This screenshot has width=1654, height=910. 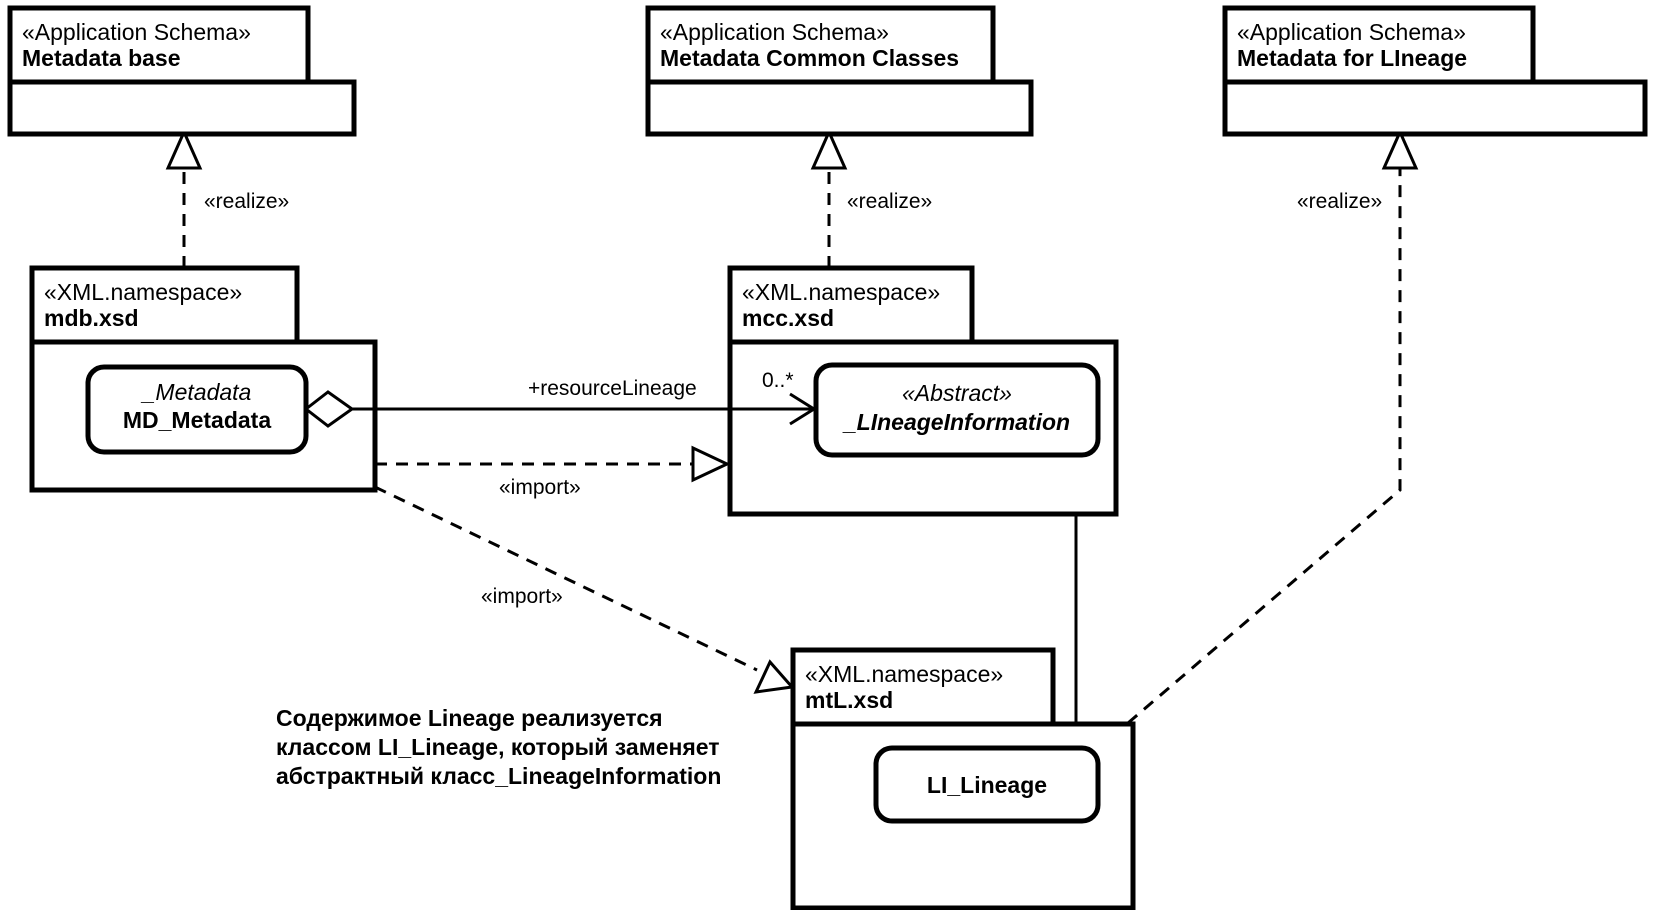 What do you see at coordinates (101, 58) in the screenshot?
I see `metadata-base-name: Metadata base` at bounding box center [101, 58].